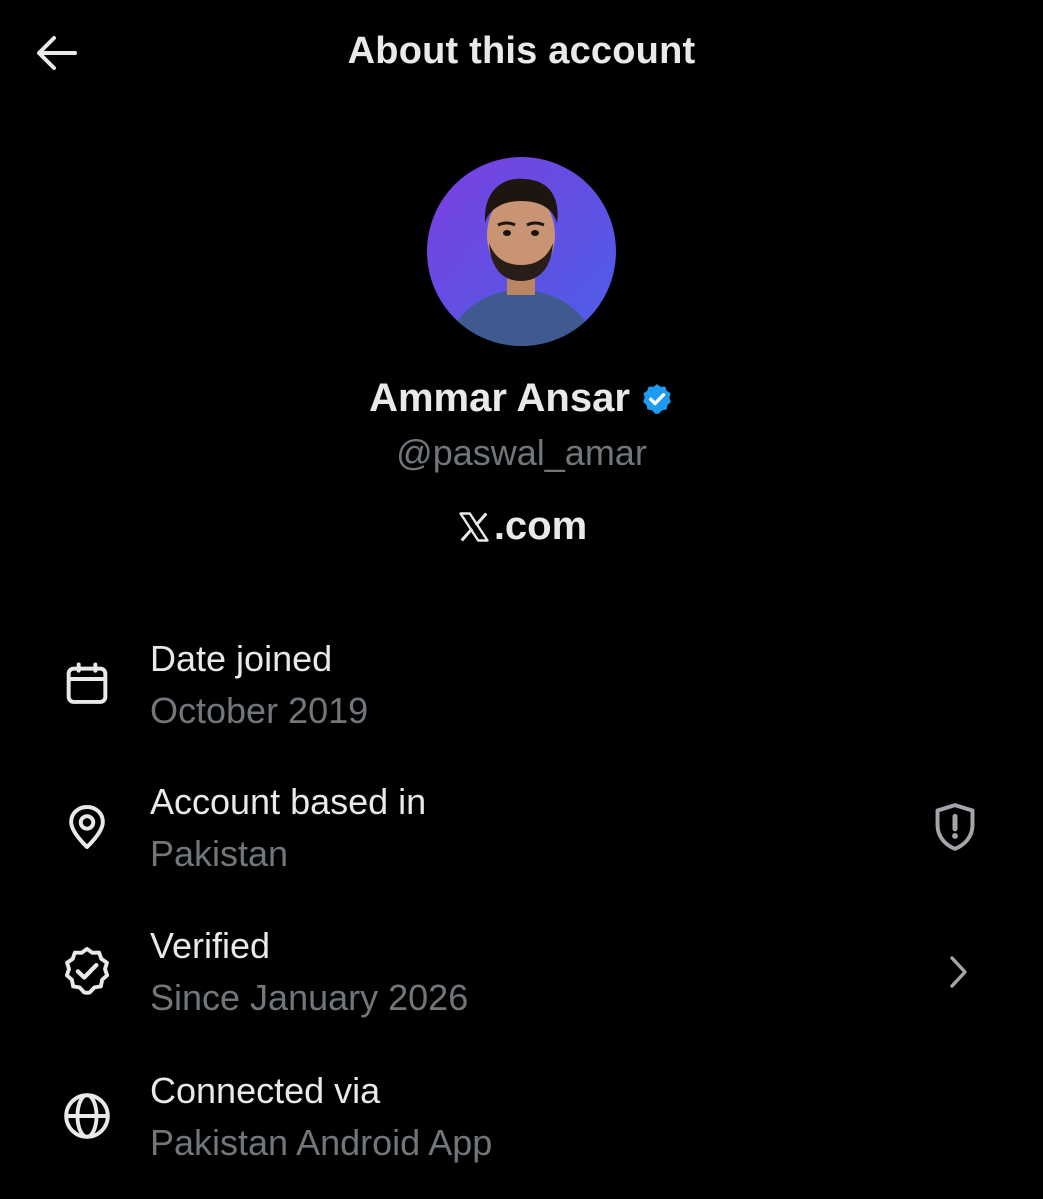 The width and height of the screenshot is (1043, 1199). What do you see at coordinates (288, 801) in the screenshot?
I see `detail-label: Account based in` at bounding box center [288, 801].